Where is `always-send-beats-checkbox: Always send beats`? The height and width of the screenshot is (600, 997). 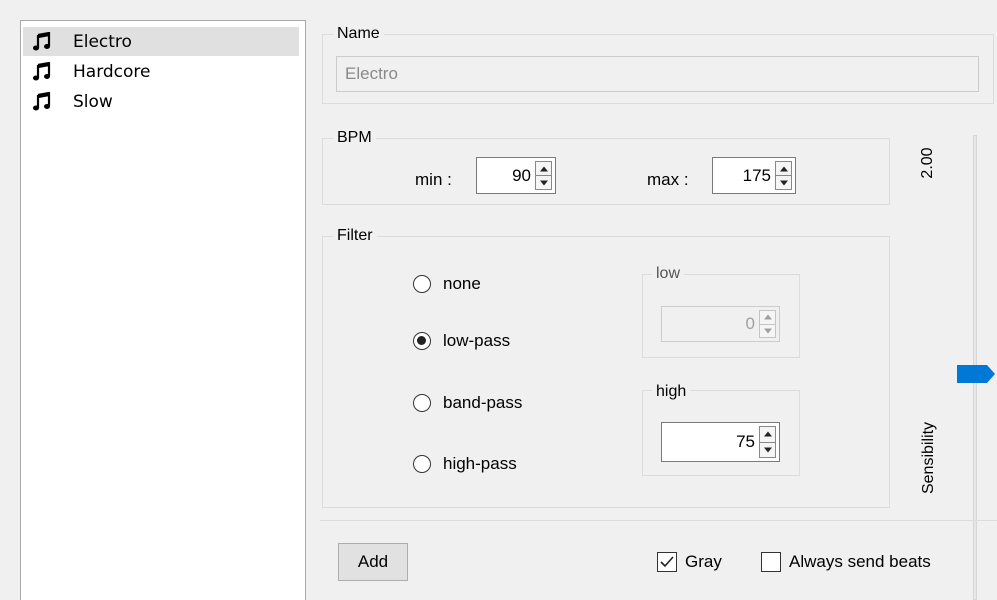
always-send-beats-checkbox: Always send beats is located at coordinates (846, 562).